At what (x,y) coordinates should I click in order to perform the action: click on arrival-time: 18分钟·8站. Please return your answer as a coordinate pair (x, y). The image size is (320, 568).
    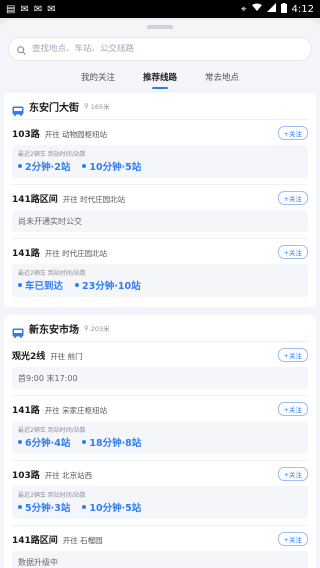
    Looking at the image, I should click on (111, 442).